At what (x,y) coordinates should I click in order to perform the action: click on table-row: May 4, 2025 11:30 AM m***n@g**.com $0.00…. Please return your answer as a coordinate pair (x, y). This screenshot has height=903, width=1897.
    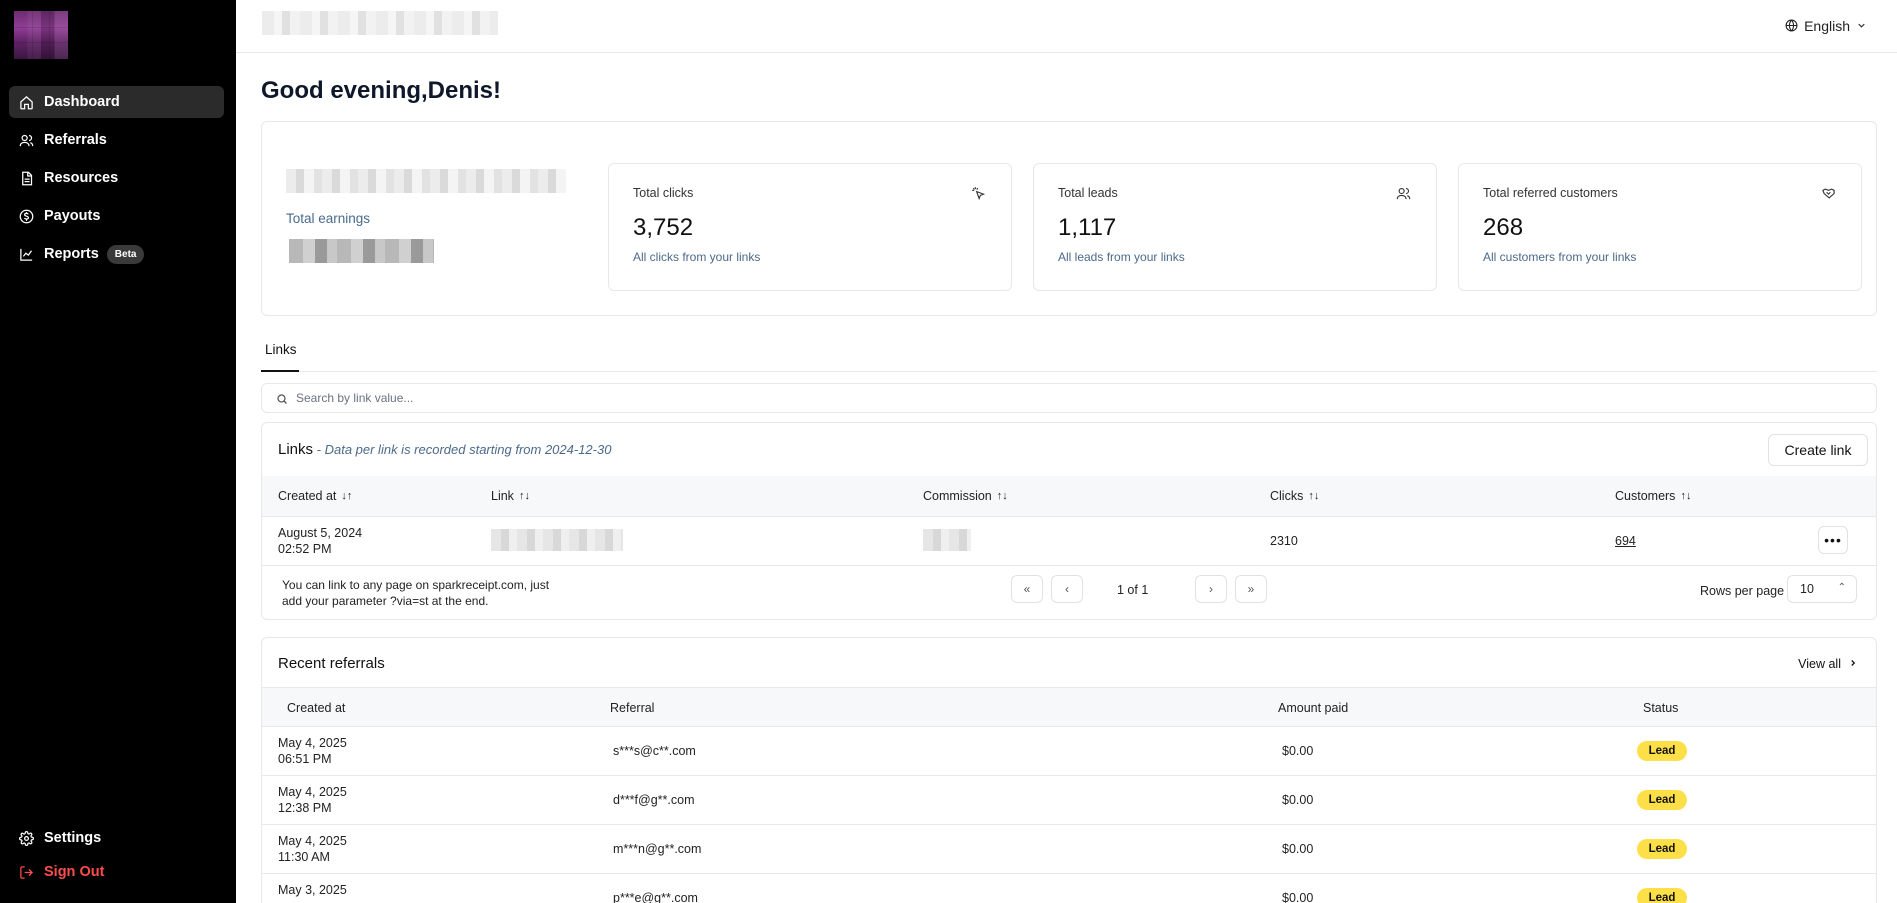
    Looking at the image, I should click on (1069, 849).